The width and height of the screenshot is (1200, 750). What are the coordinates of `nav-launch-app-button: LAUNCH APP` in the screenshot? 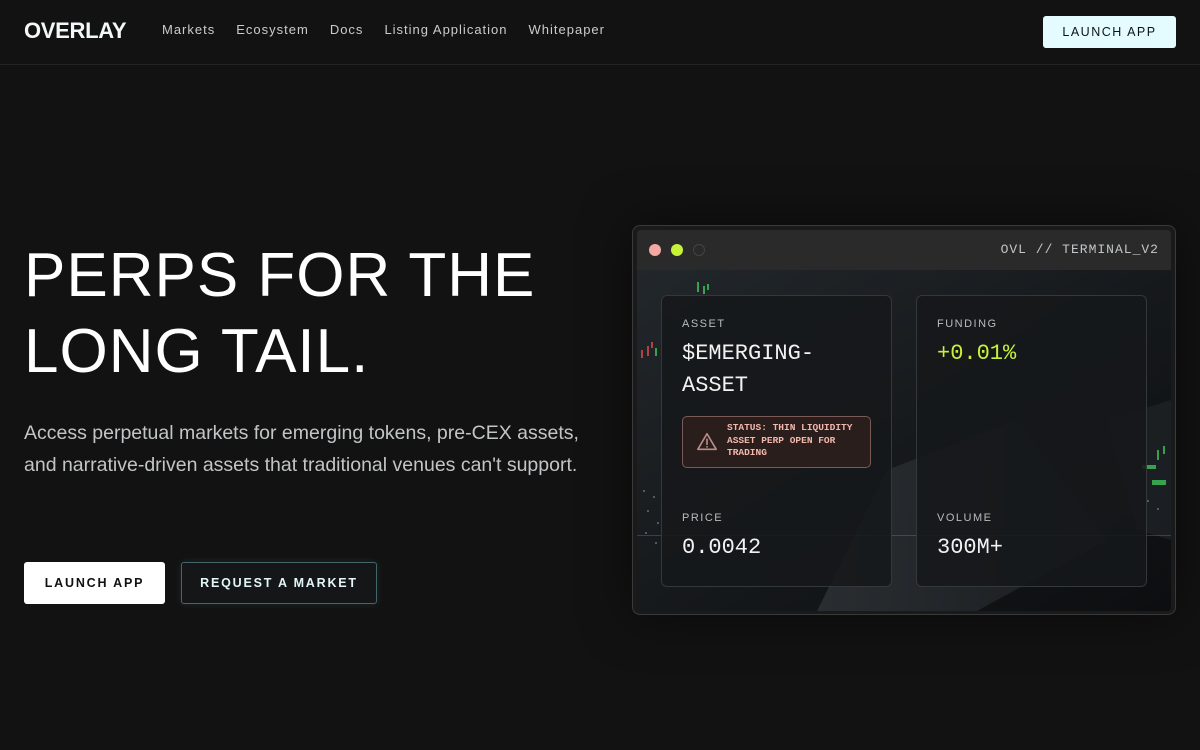 It's located at (1109, 32).